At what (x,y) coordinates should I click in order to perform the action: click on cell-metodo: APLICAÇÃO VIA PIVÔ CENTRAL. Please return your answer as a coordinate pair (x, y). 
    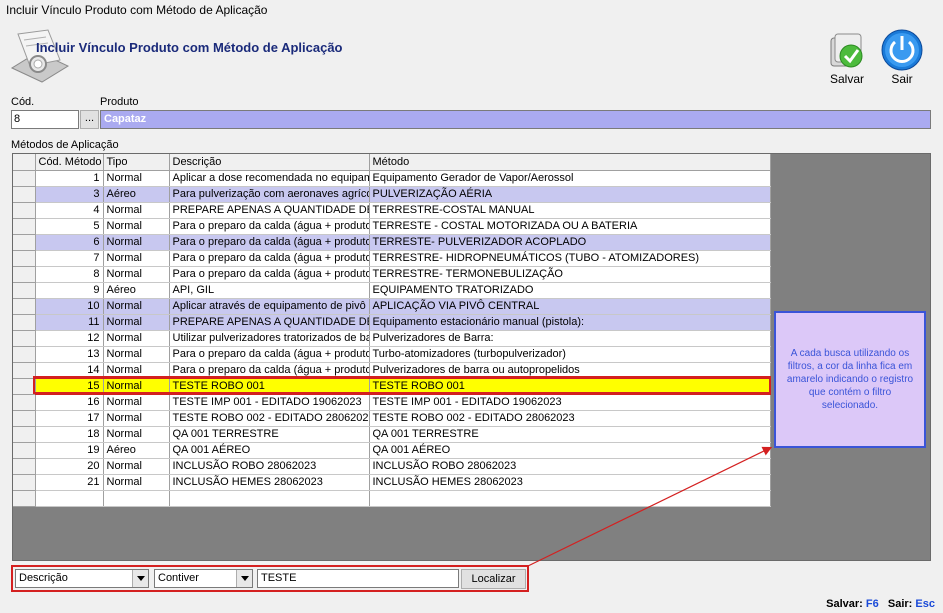
    Looking at the image, I should click on (570, 306).